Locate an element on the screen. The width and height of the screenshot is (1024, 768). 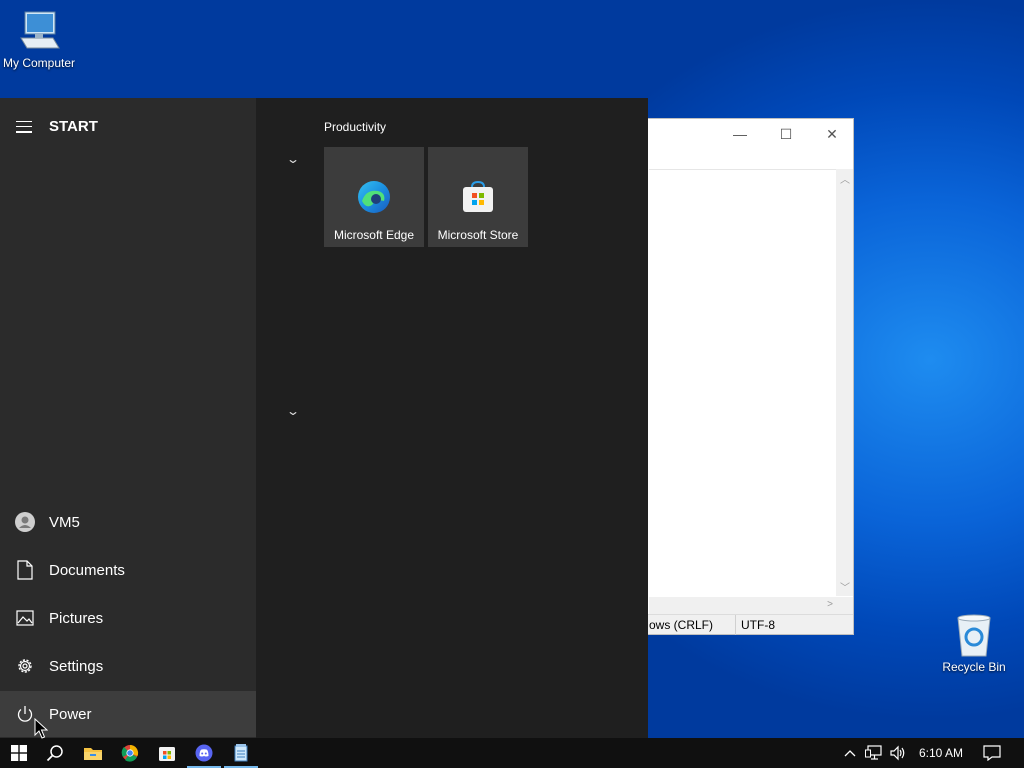
user-icon is located at coordinates (24, 522).